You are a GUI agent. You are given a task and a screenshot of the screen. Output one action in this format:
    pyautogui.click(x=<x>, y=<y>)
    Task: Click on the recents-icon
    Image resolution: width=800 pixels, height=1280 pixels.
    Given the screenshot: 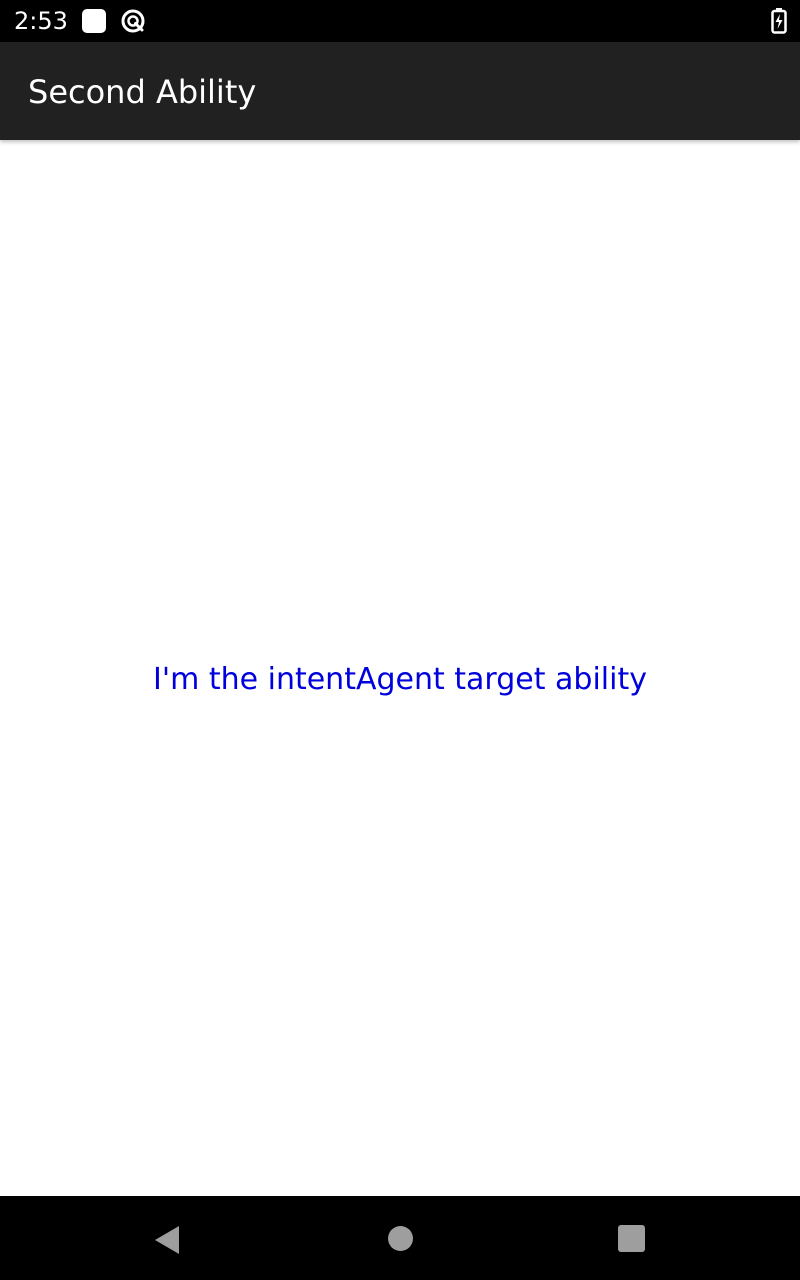 What is the action you would take?
    pyautogui.click(x=631, y=1238)
    